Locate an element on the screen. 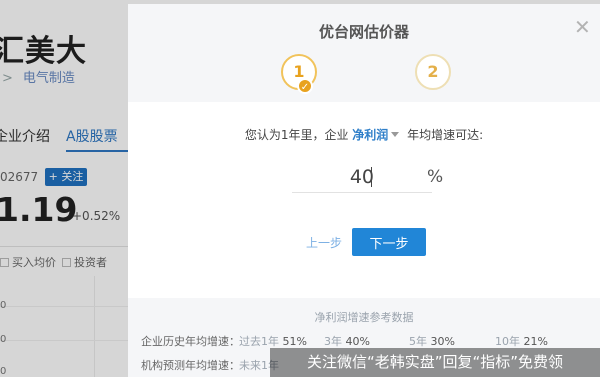  period-label: 5年 is located at coordinates (418, 341).